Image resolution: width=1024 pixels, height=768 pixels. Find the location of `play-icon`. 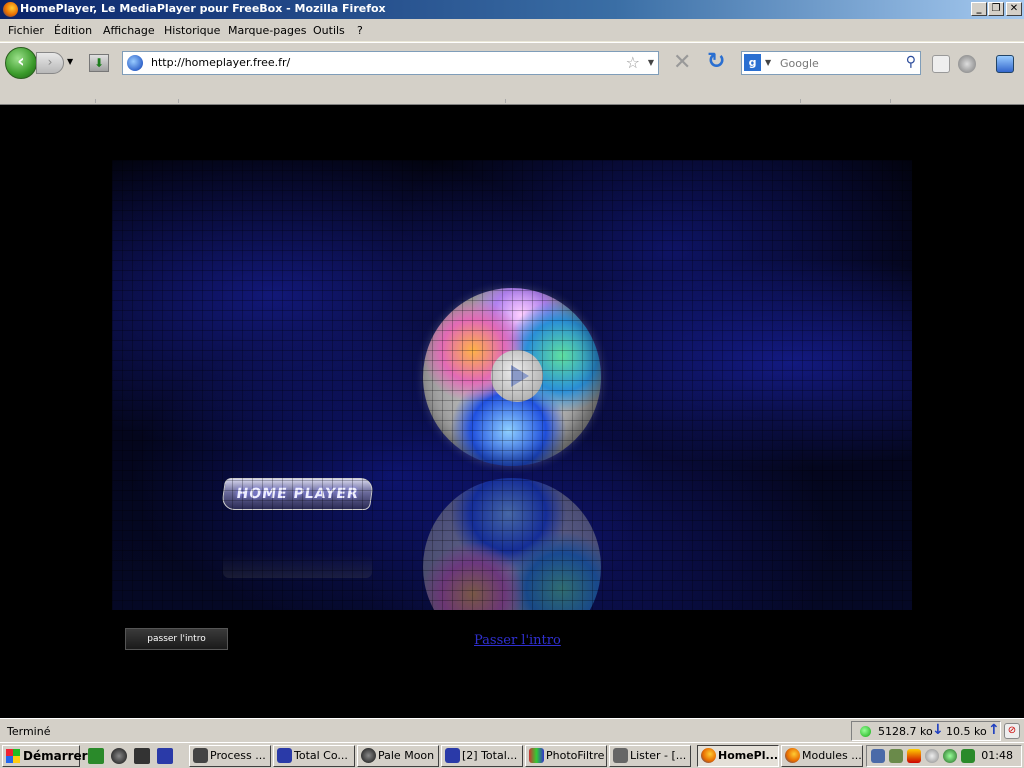

play-icon is located at coordinates (517, 376).